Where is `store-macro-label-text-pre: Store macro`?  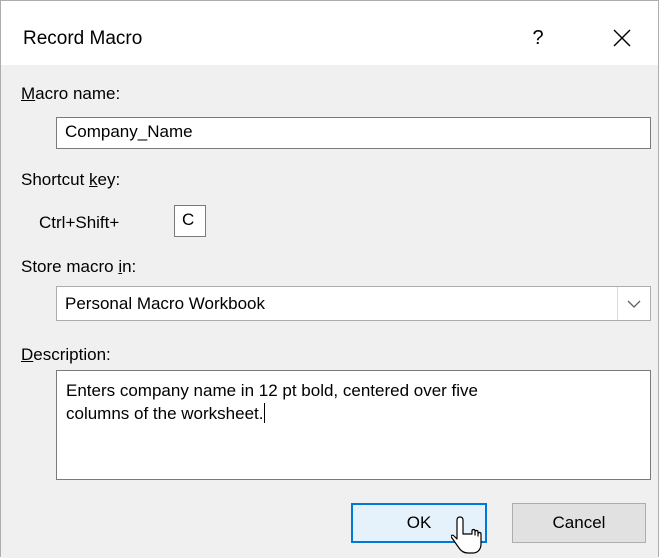
store-macro-label-text-pre: Store macro is located at coordinates (70, 266).